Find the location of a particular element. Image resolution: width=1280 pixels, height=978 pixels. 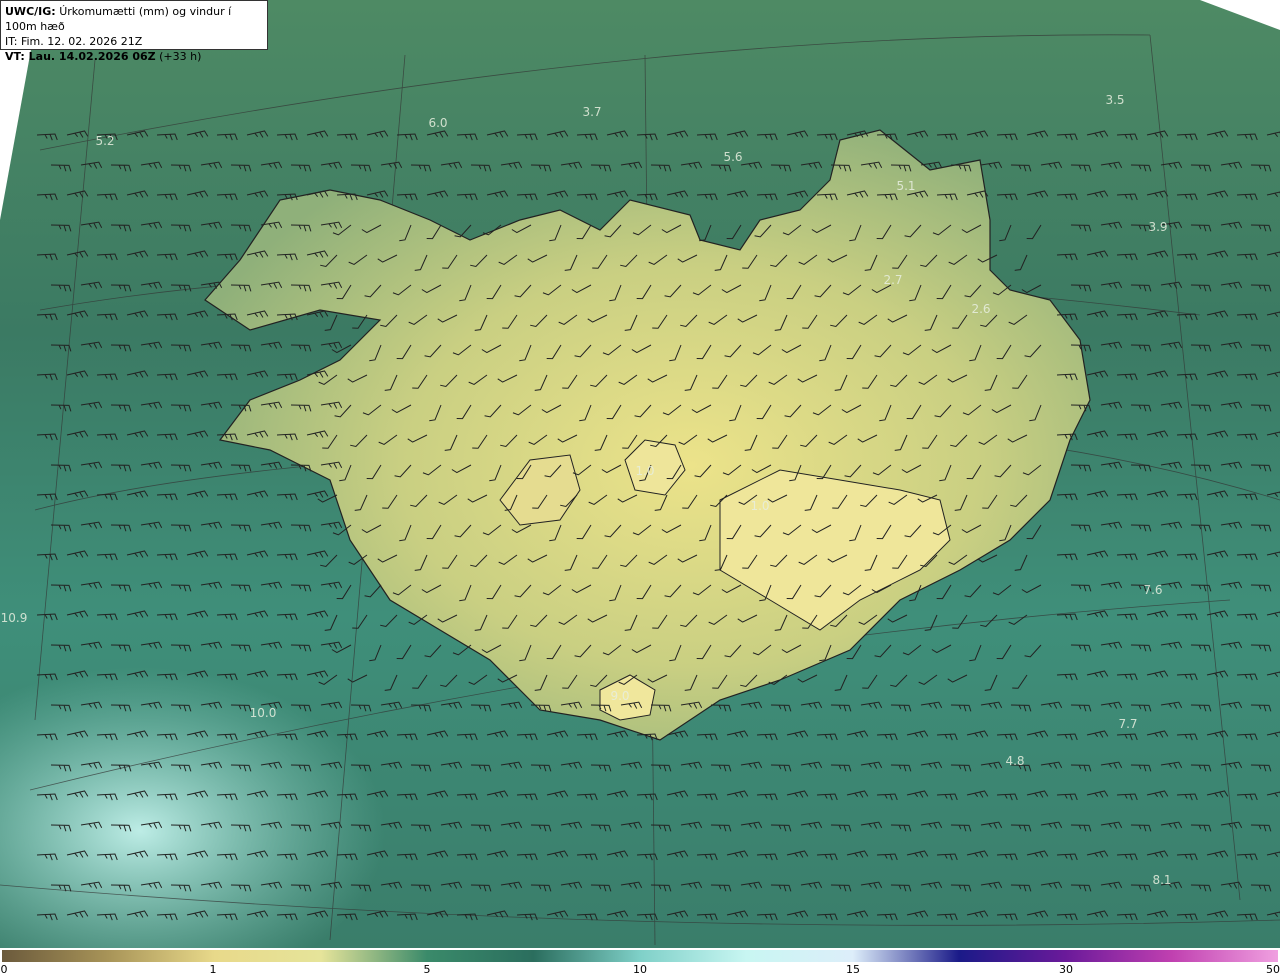

colorbar-tick-label: 10 is located at coordinates (640, 969).